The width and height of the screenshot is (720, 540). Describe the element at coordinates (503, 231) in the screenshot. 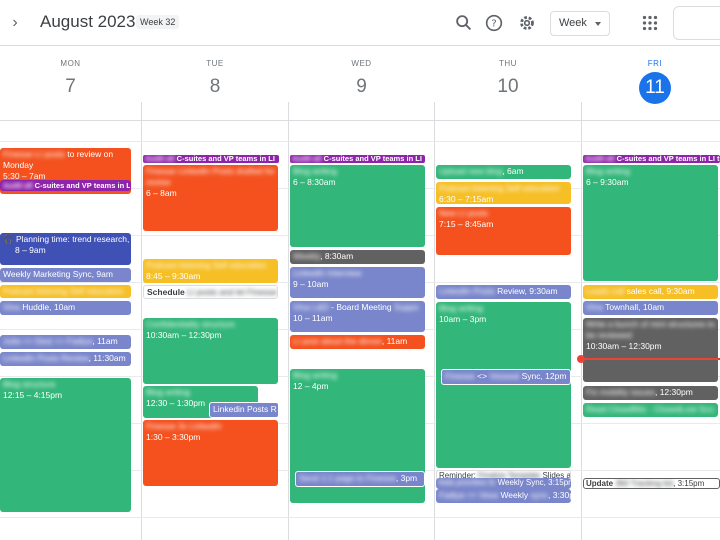

I see `calendar-event: New LI posts 7:15 – 8:45am` at that location.